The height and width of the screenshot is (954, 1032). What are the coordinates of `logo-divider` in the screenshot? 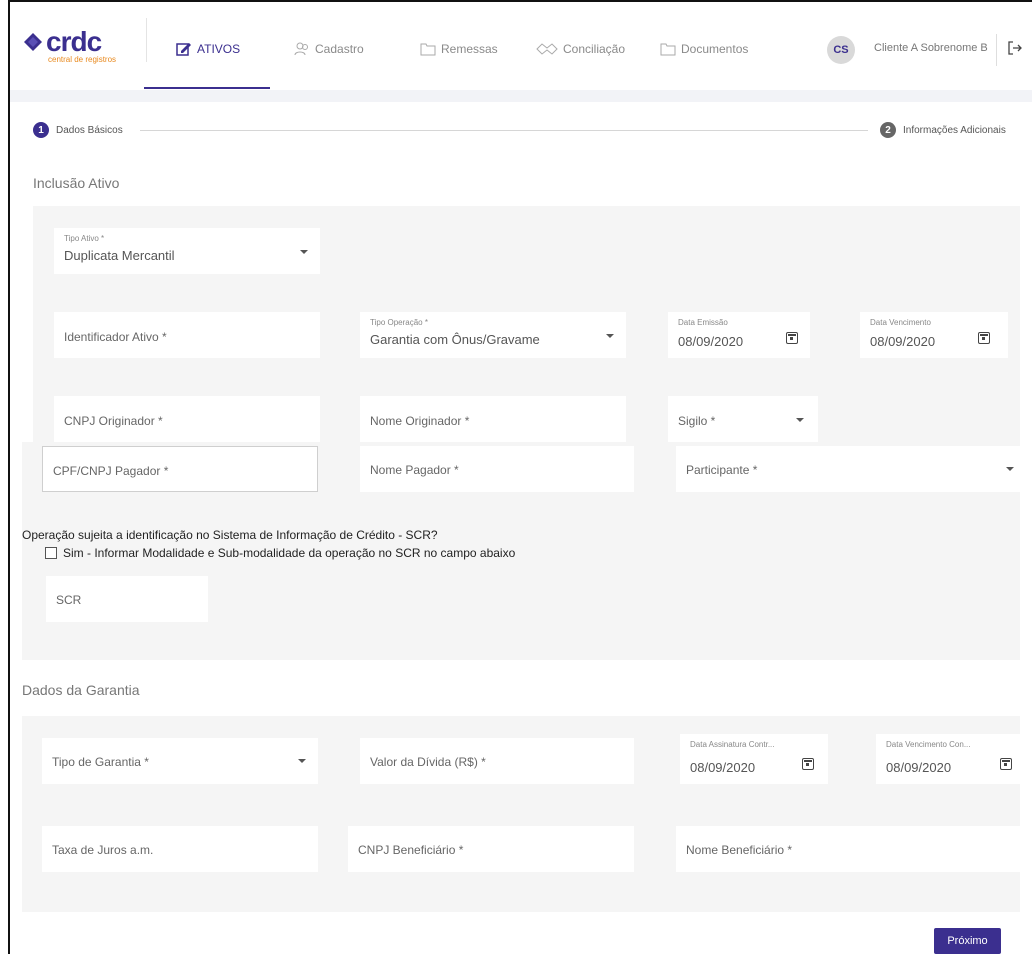 It's located at (146, 40).